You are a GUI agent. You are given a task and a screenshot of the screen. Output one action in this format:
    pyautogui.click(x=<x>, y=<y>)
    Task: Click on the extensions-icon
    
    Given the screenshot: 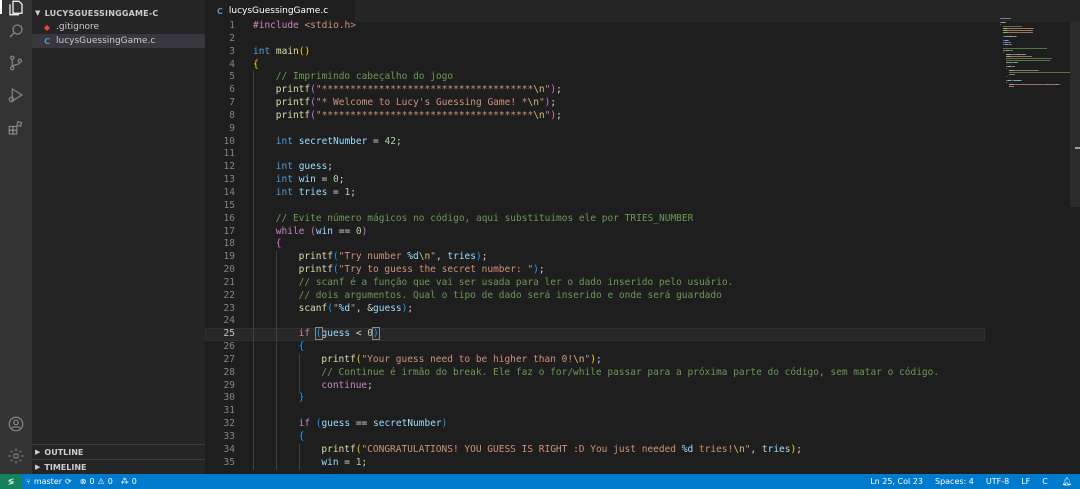 What is the action you would take?
    pyautogui.click(x=16, y=128)
    